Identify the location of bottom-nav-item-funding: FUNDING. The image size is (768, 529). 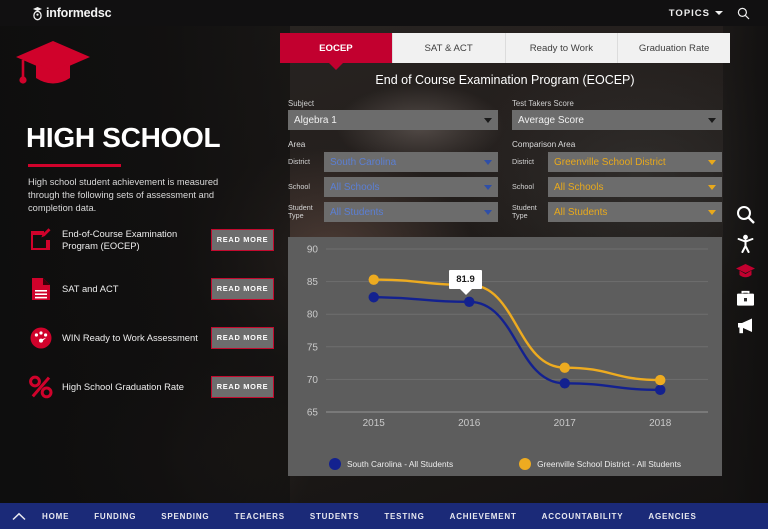
(115, 516).